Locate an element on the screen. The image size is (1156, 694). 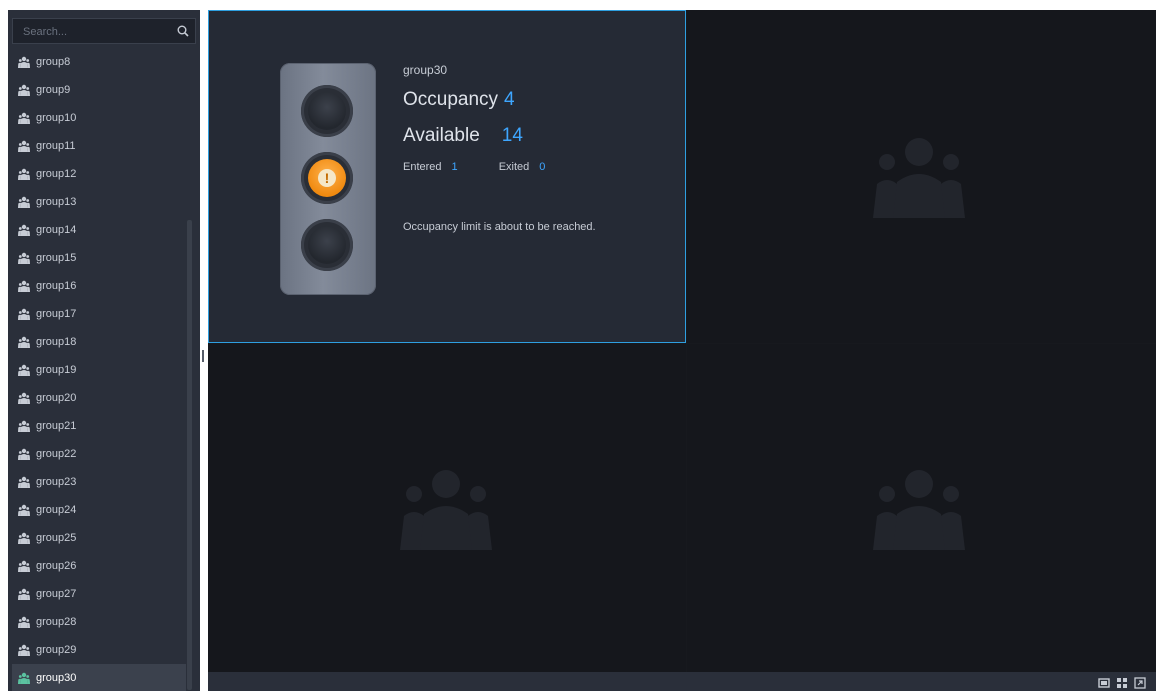
sidebar-item-group29: group29 is located at coordinates (99, 650).